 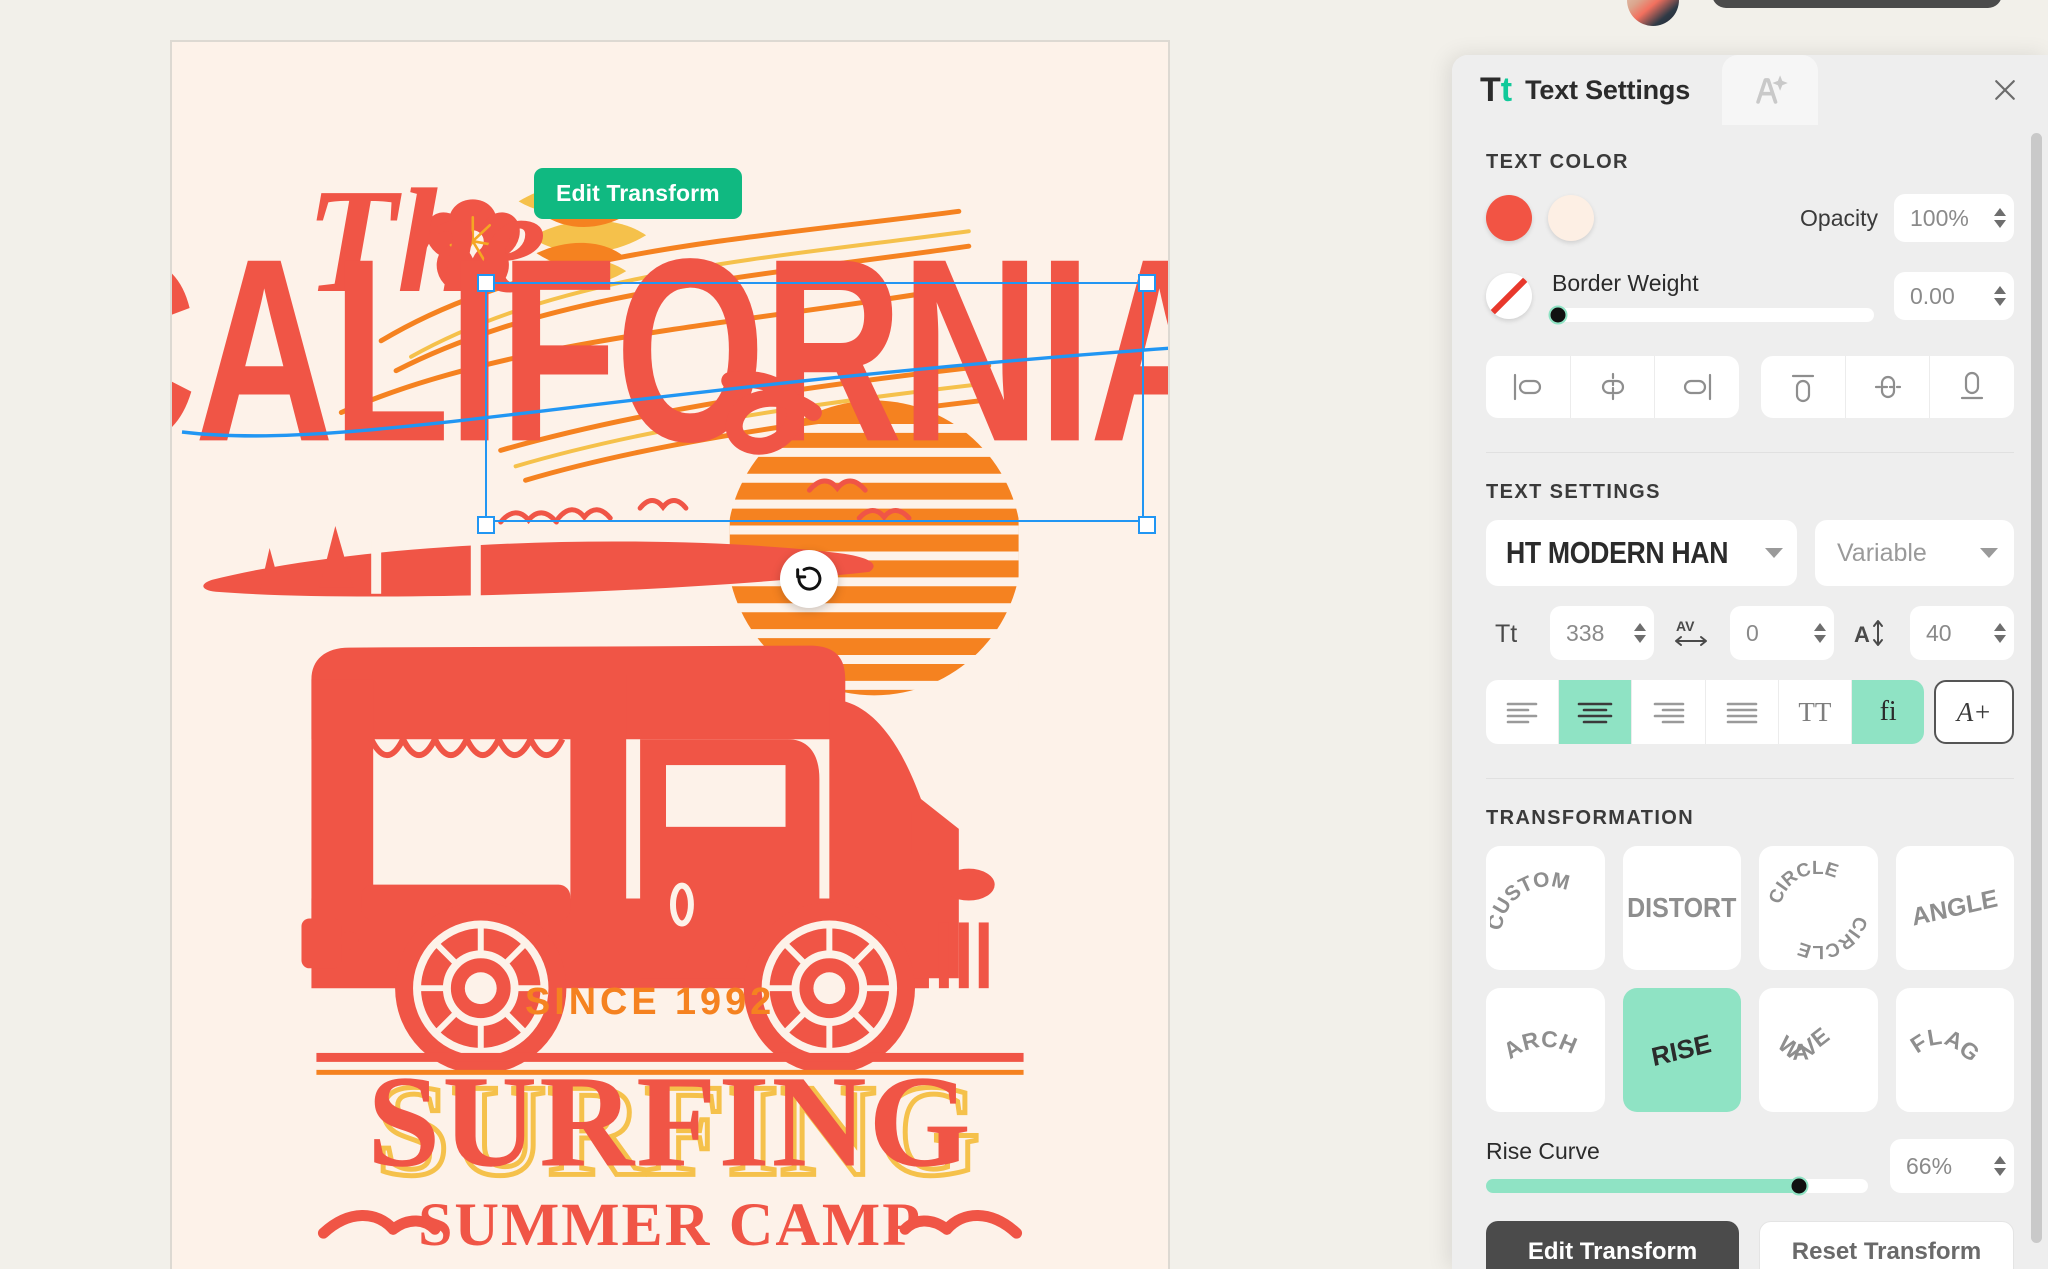 I want to click on line-height-stepper, so click(x=2000, y=633).